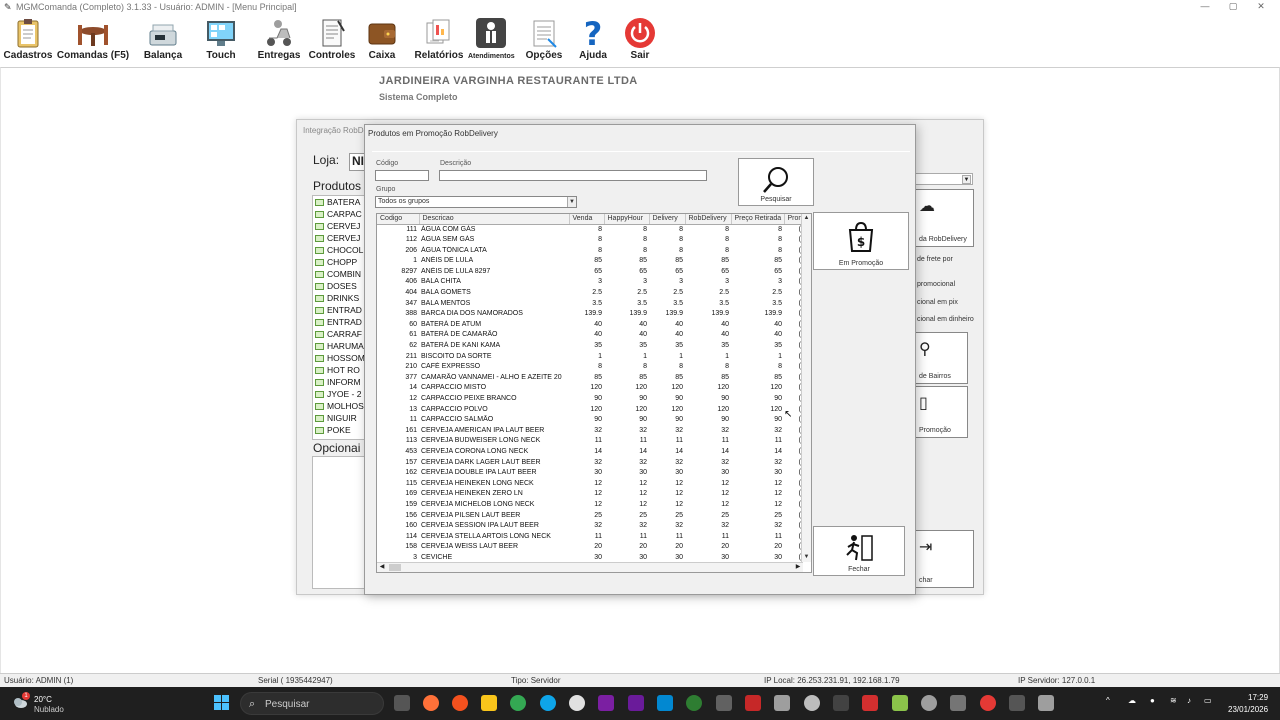 This screenshot has height=720, width=1280. What do you see at coordinates (590, 325) in the screenshot?
I see `table-row: 60 BATERÁ DE ATUM 40 40 40 40 40(` at bounding box center [590, 325].